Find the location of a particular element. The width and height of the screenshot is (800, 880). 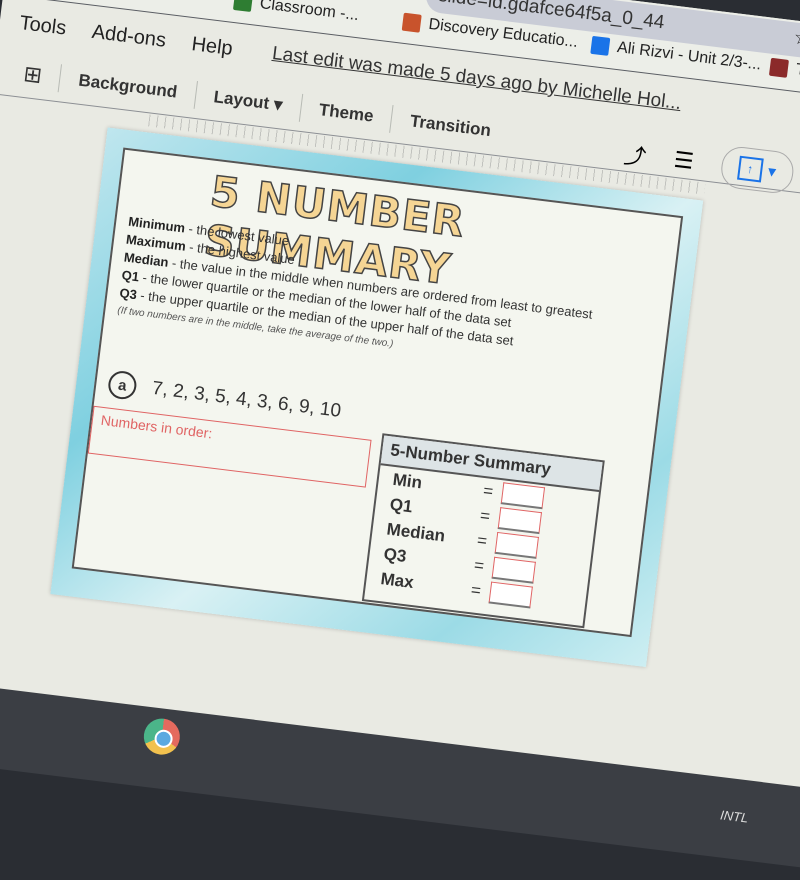

theme-button: Theme is located at coordinates (346, 113).